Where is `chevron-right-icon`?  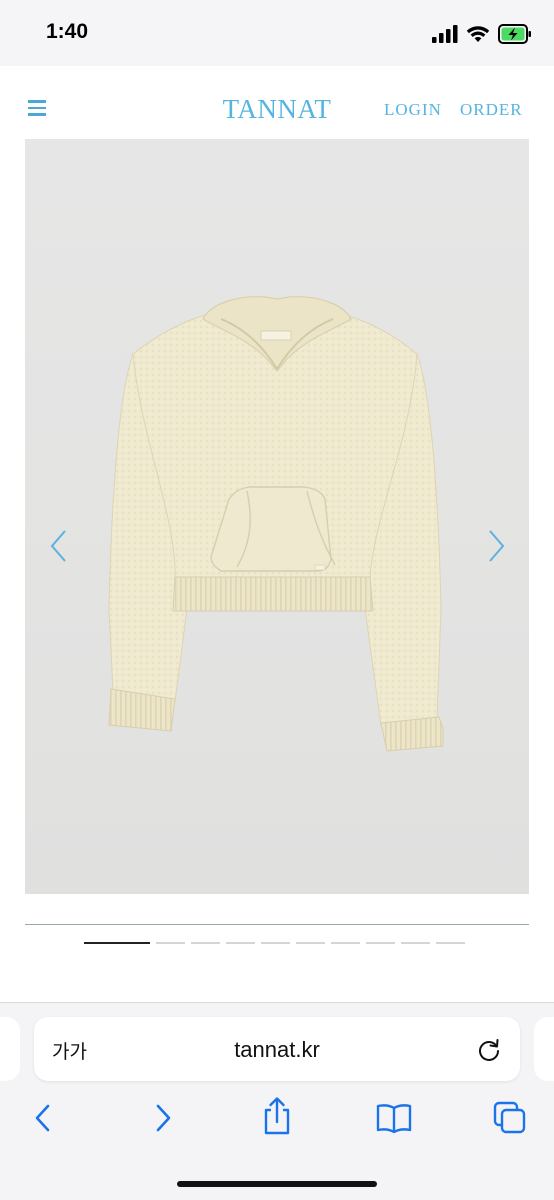
chevron-right-icon is located at coordinates (496, 546).